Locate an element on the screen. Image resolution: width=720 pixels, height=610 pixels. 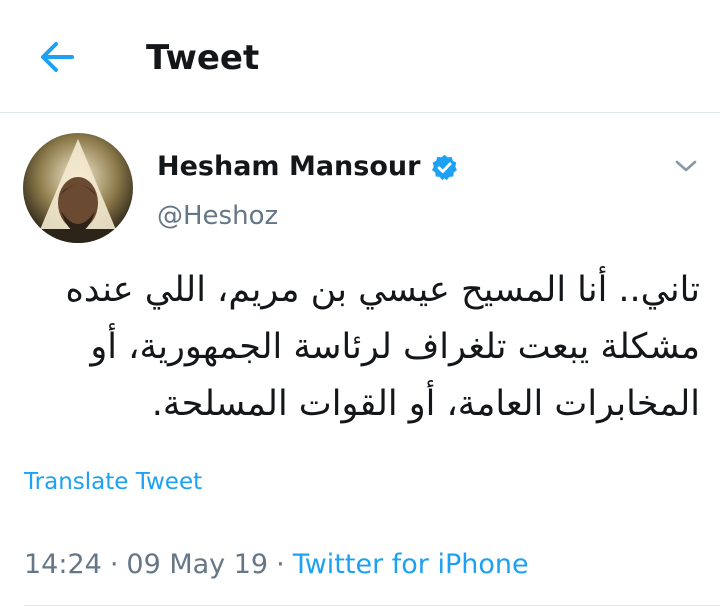
tweet-date: 09 May 19 is located at coordinates (197, 564).